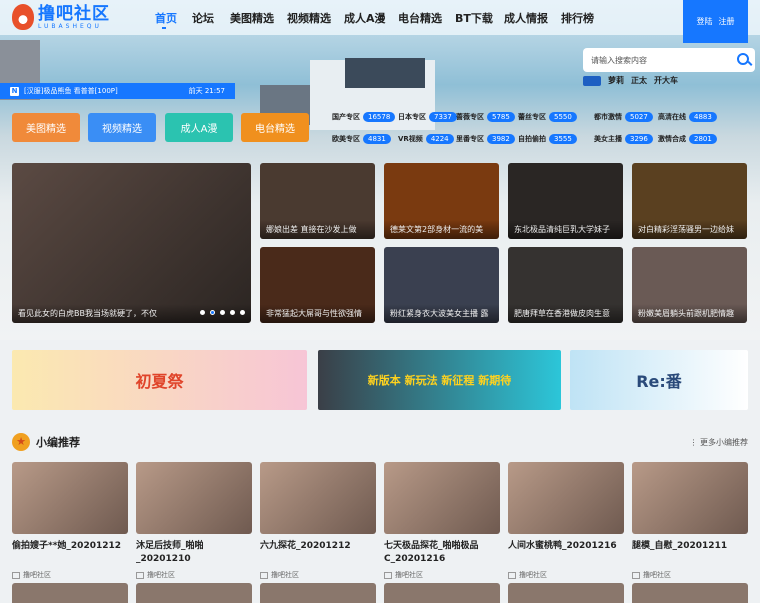 The width and height of the screenshot is (760, 603). Describe the element at coordinates (365, 18) in the screenshot. I see `nav-comics: 成人A漫` at that location.